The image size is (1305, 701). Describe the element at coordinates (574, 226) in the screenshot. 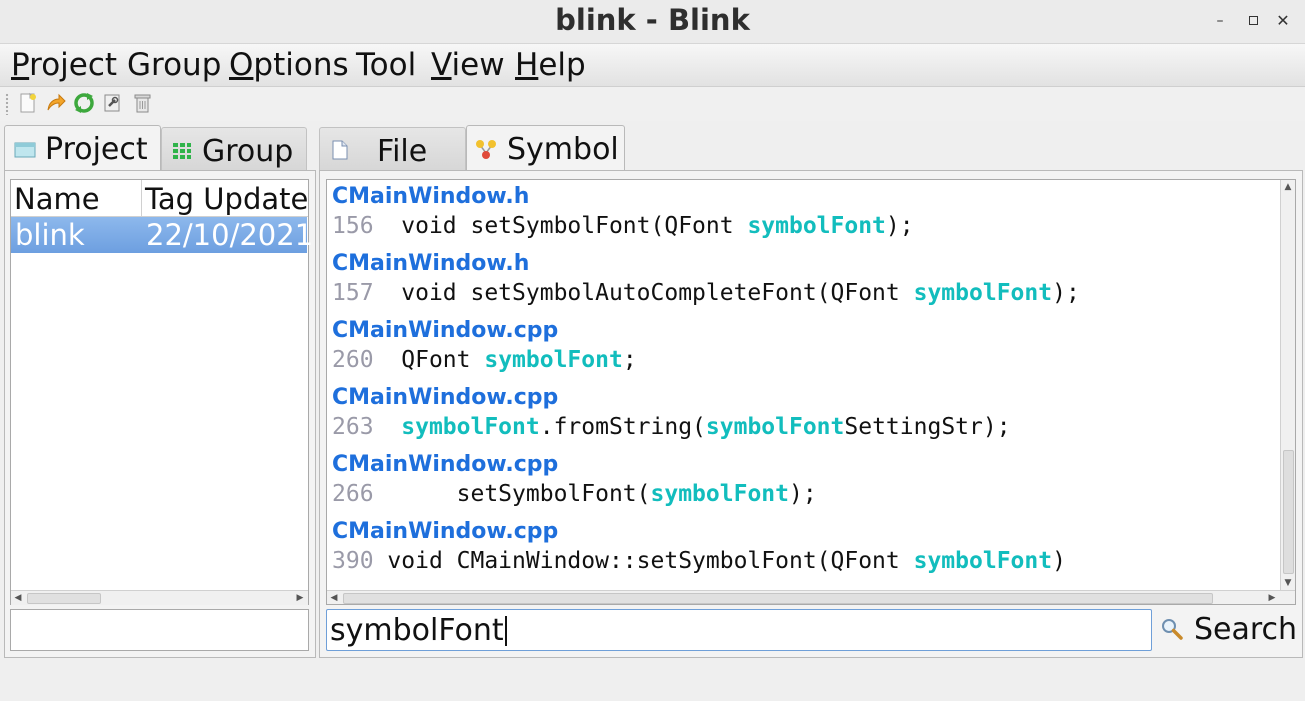

I see `code-text: void setSymbolFont(QFont` at that location.